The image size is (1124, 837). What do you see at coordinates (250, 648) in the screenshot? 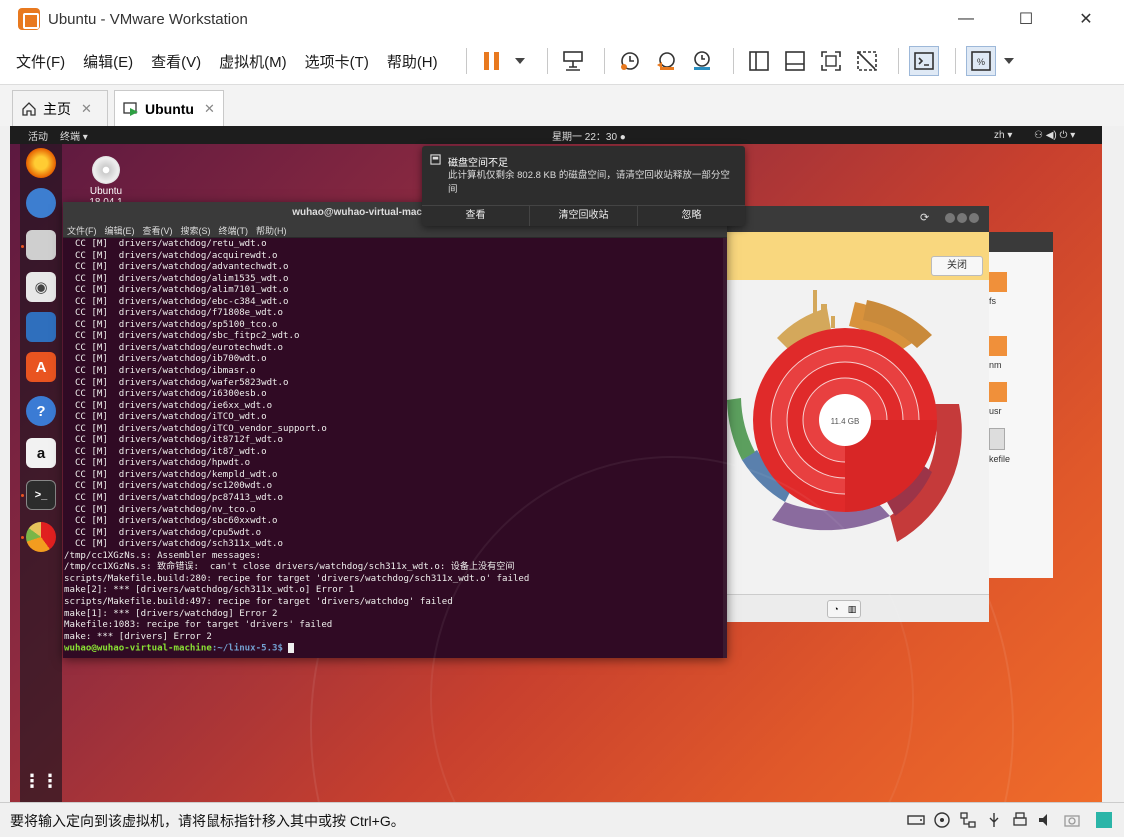
I see `prompt-path: :~/linux-5.3$` at bounding box center [250, 648].